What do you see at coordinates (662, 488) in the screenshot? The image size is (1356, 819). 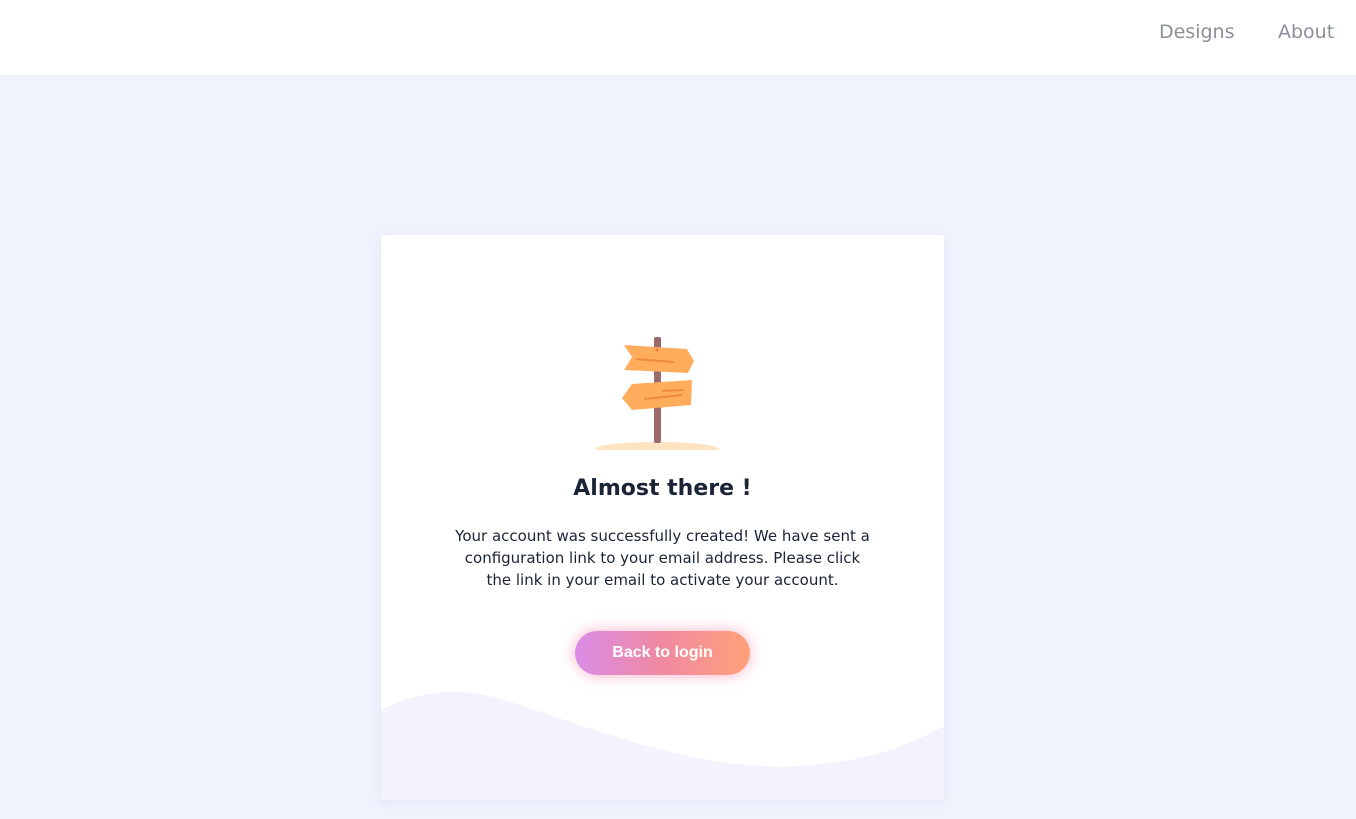 I see `page-title: Almost there !` at bounding box center [662, 488].